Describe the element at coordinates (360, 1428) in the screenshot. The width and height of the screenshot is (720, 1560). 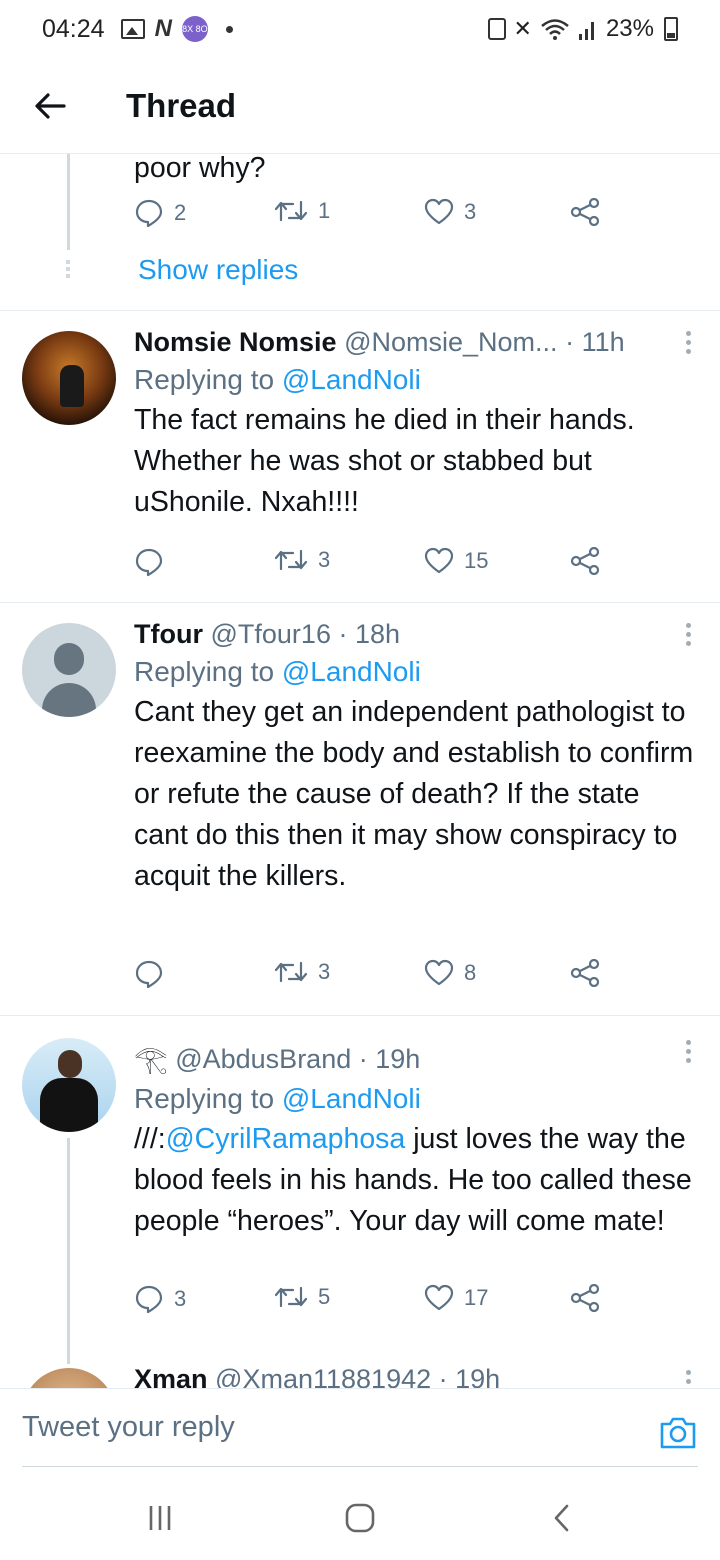
I see `reply-input: Tweet your reply` at that location.